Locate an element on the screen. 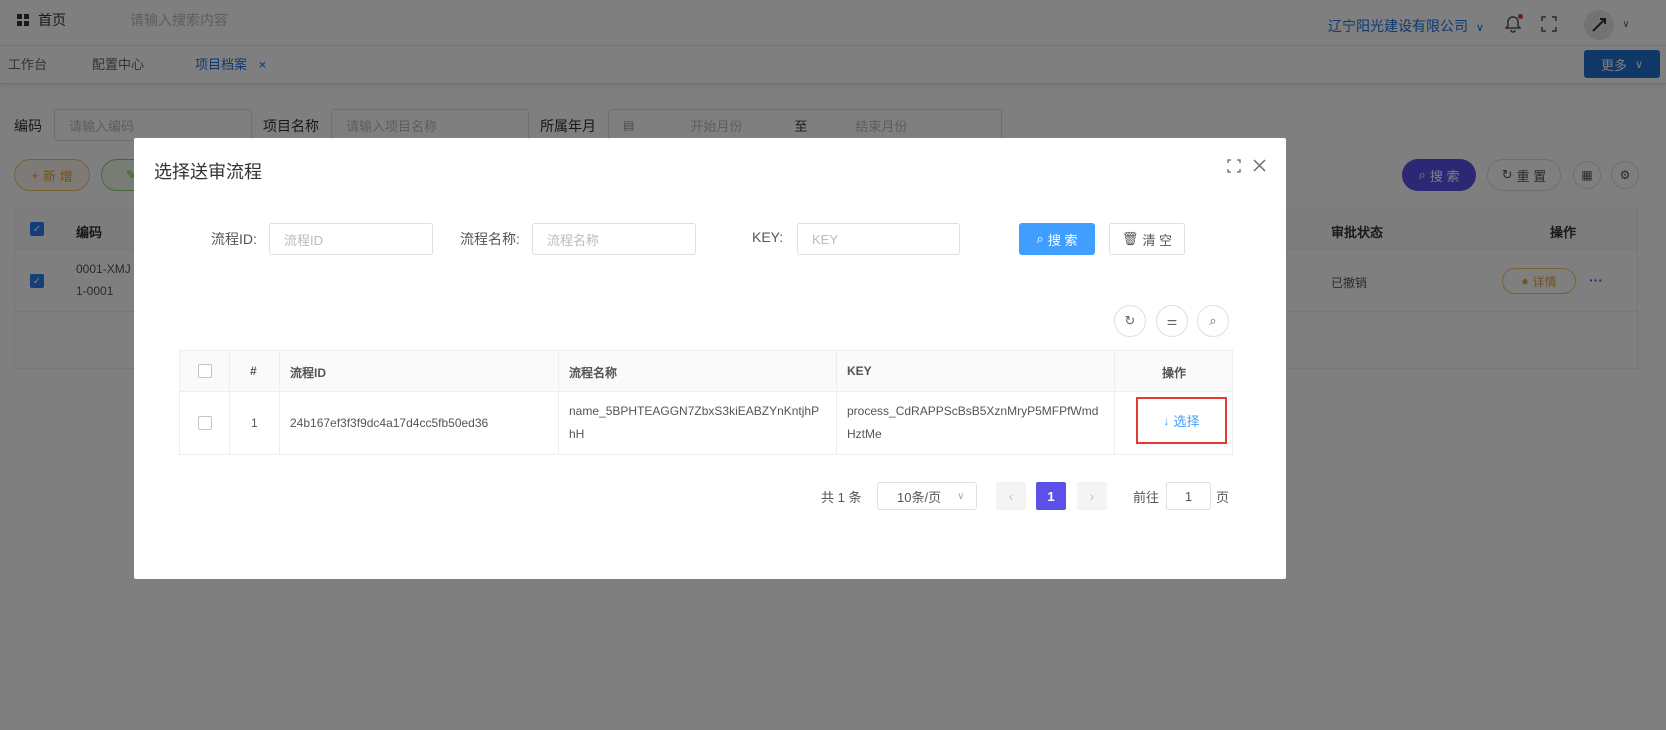  page-size-select: 10条/页 ∨ is located at coordinates (927, 496).